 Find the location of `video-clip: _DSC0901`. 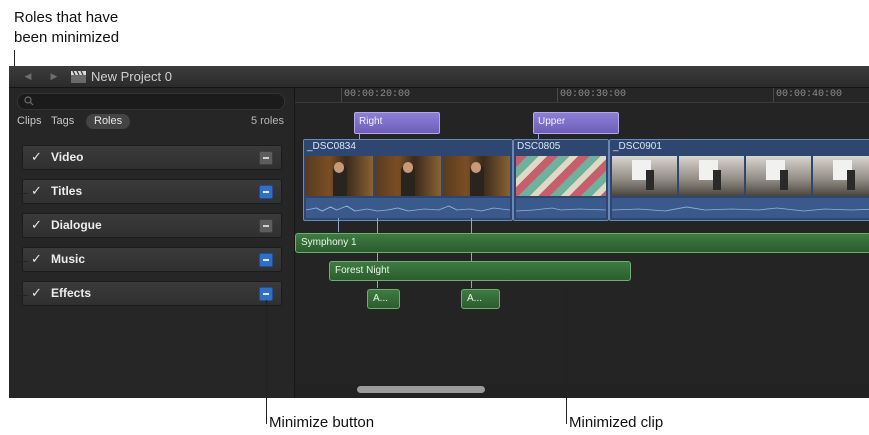

video-clip: _DSC0901 is located at coordinates (739, 180).